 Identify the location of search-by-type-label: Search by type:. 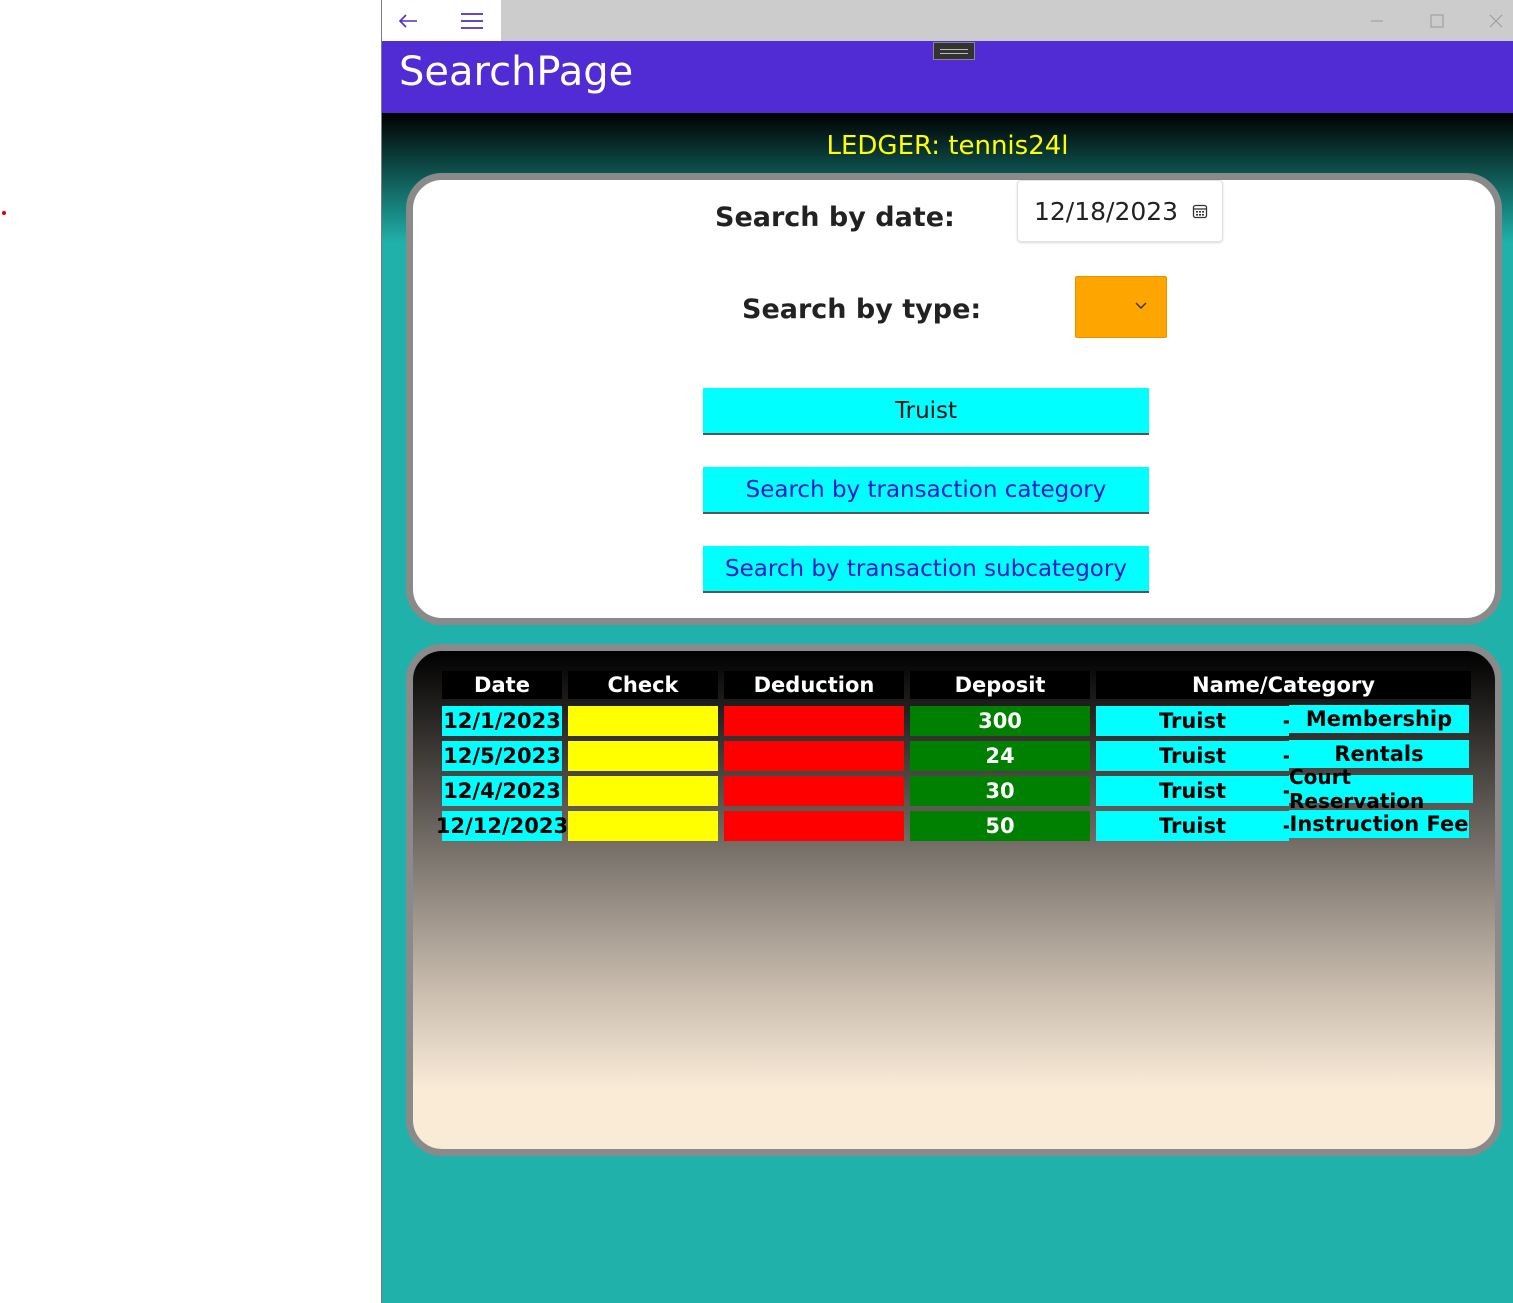
(862, 309).